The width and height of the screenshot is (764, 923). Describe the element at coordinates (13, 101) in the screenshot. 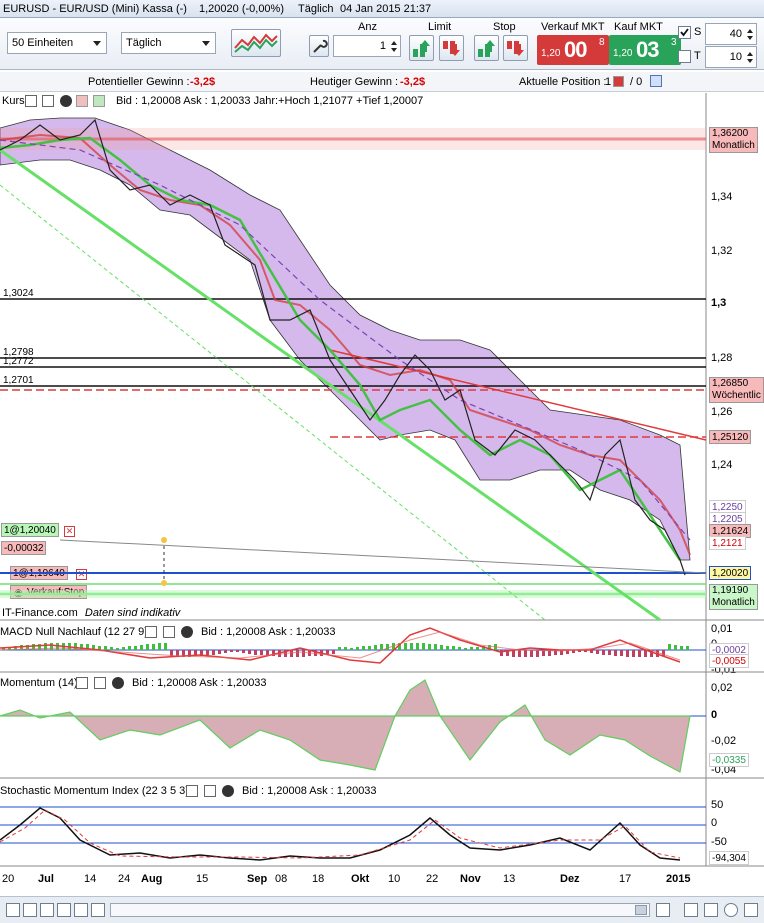

I see `price-pane-prefix: Kurs` at that location.